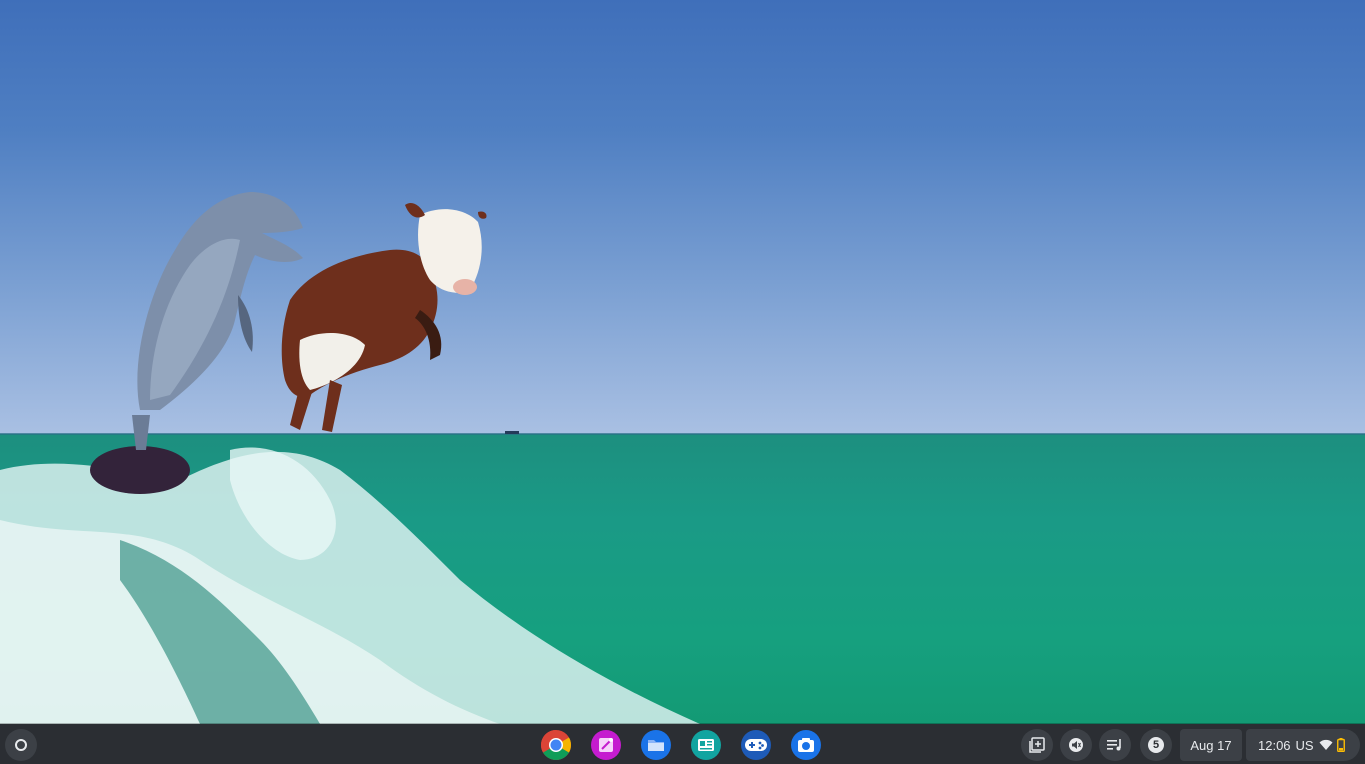  I want to click on media-queue-icon, so click(1114, 745).